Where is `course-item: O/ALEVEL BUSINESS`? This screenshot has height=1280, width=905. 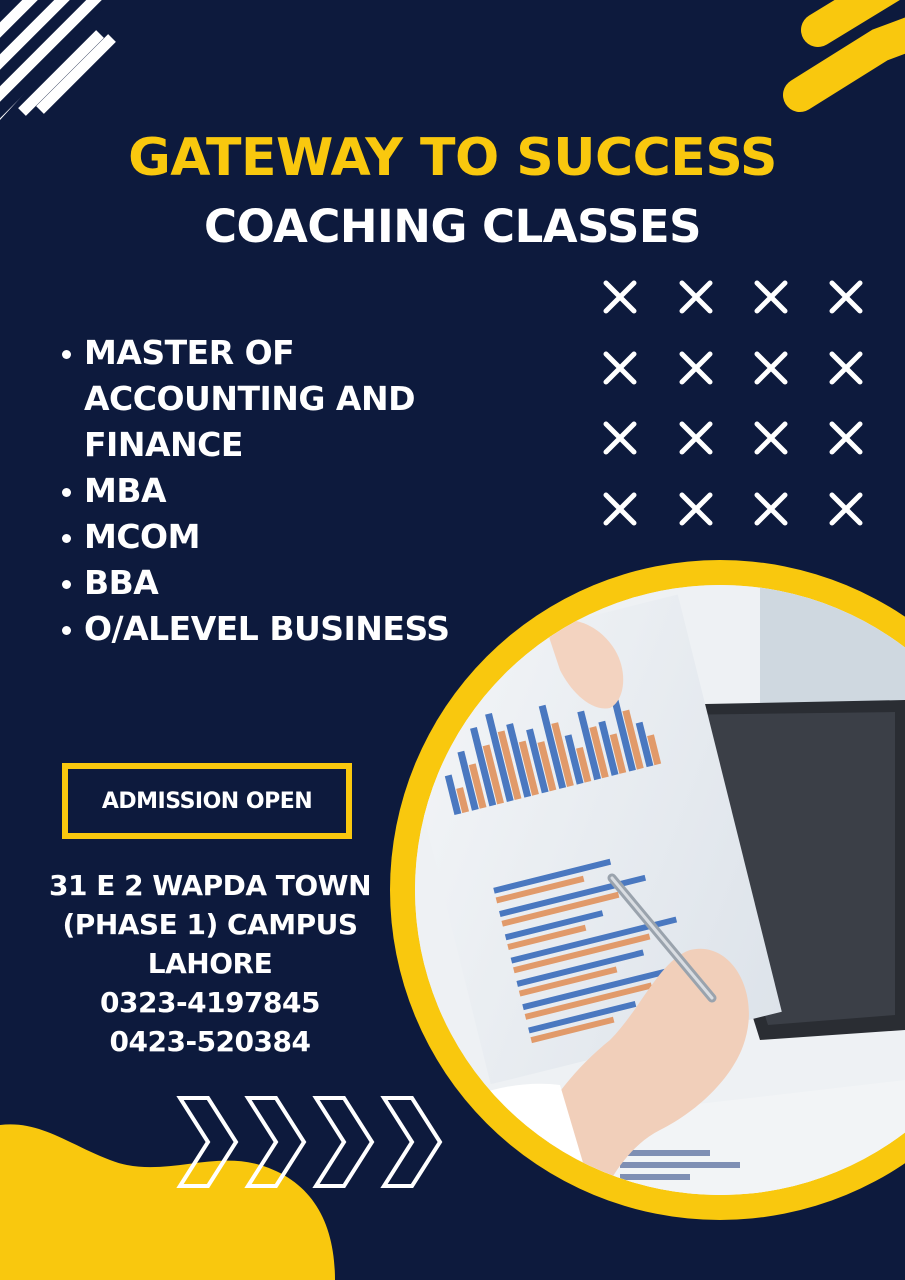 course-item: O/ALEVEL BUSINESS is located at coordinates (270, 629).